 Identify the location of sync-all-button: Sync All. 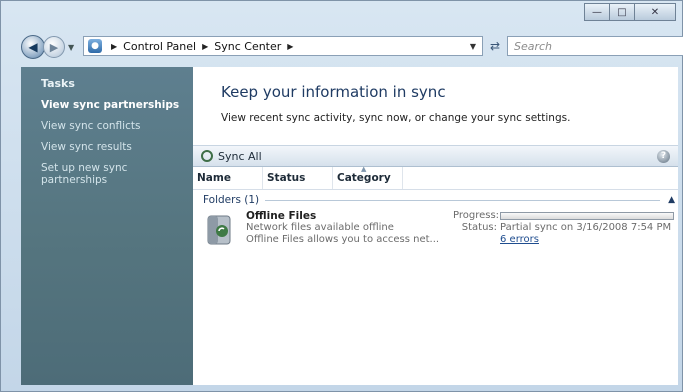
(231, 156).